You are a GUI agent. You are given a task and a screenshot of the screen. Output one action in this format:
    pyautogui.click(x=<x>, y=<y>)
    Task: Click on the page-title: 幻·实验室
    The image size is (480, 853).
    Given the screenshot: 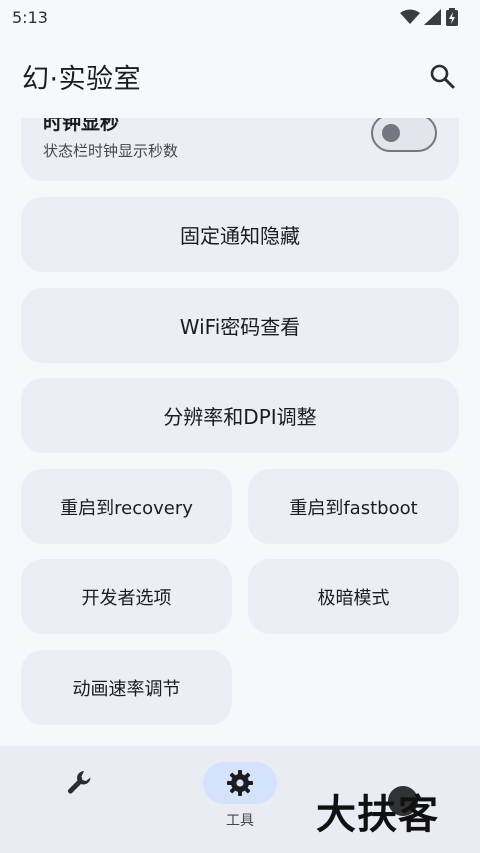 What is the action you would take?
    pyautogui.click(x=82, y=79)
    